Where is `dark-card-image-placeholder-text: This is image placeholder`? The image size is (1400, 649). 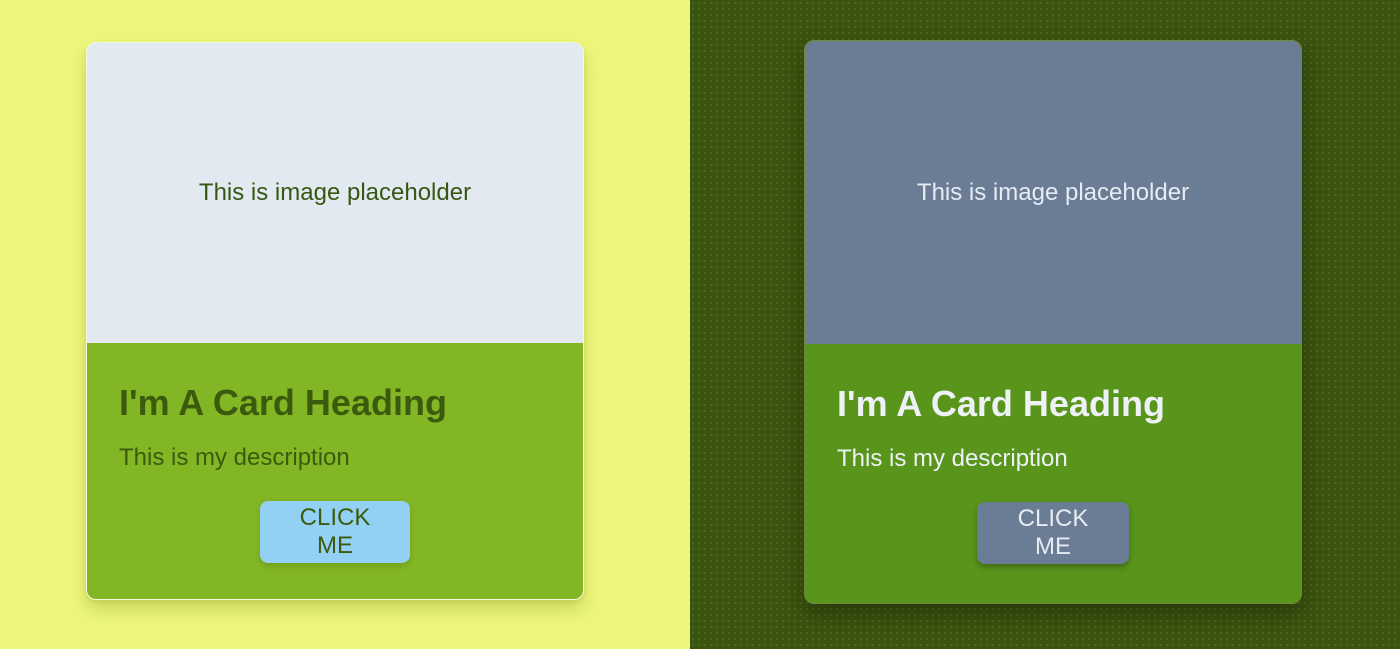
dark-card-image-placeholder-text: This is image placeholder is located at coordinates (1053, 192).